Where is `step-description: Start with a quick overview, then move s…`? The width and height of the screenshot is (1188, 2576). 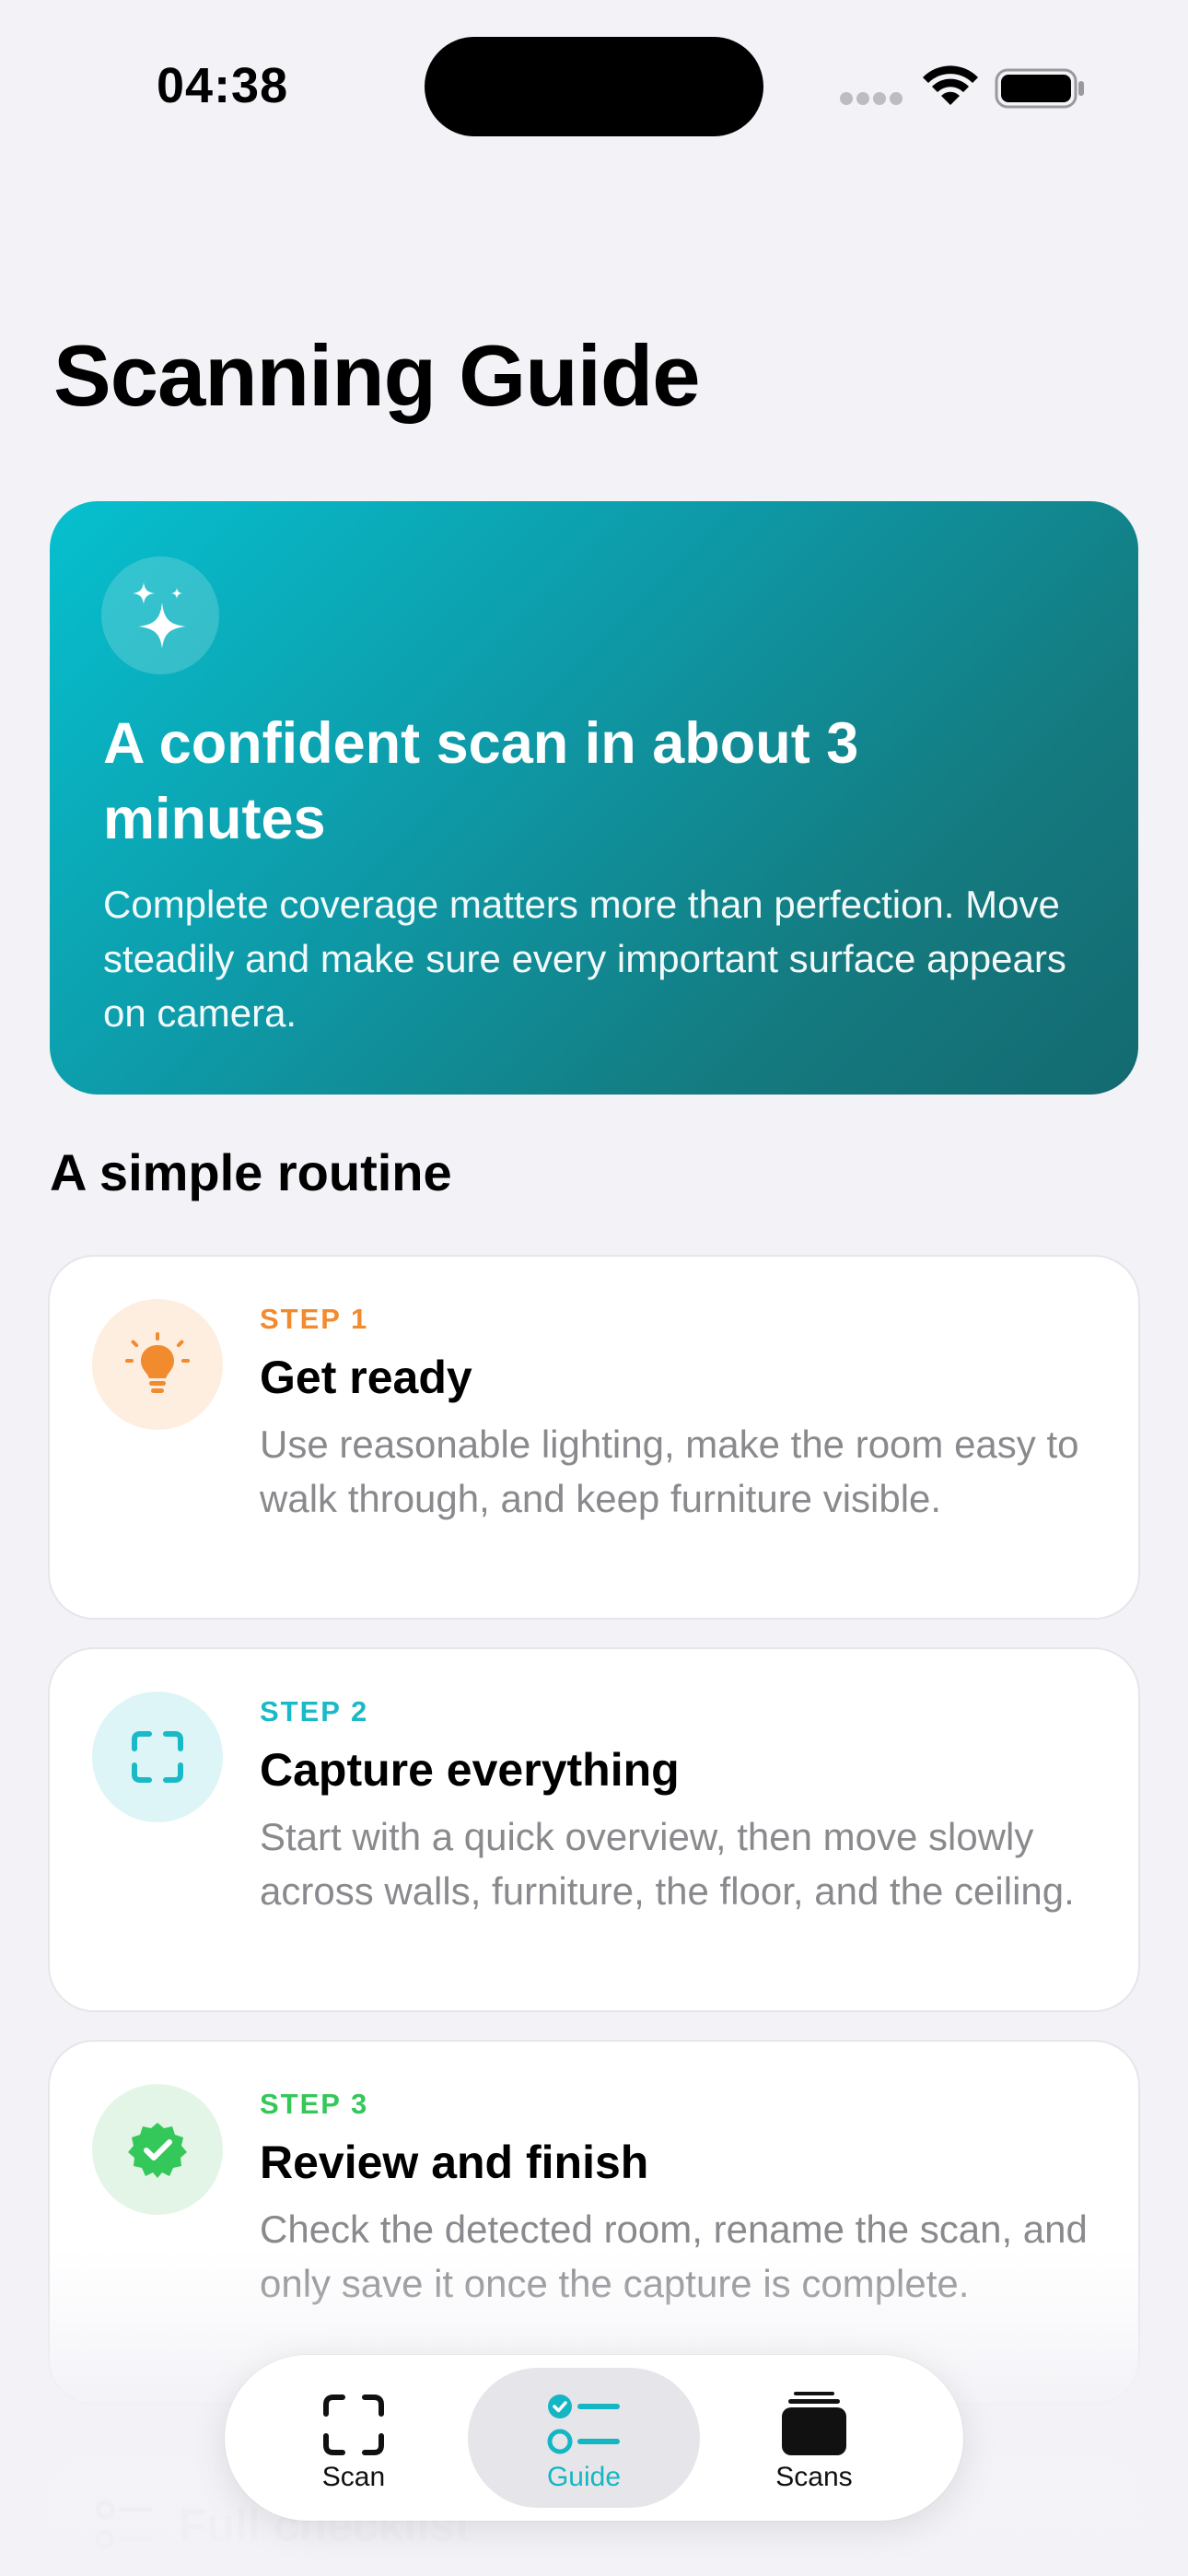
step-description: Start with a quick overview, then move s… is located at coordinates (667, 1864).